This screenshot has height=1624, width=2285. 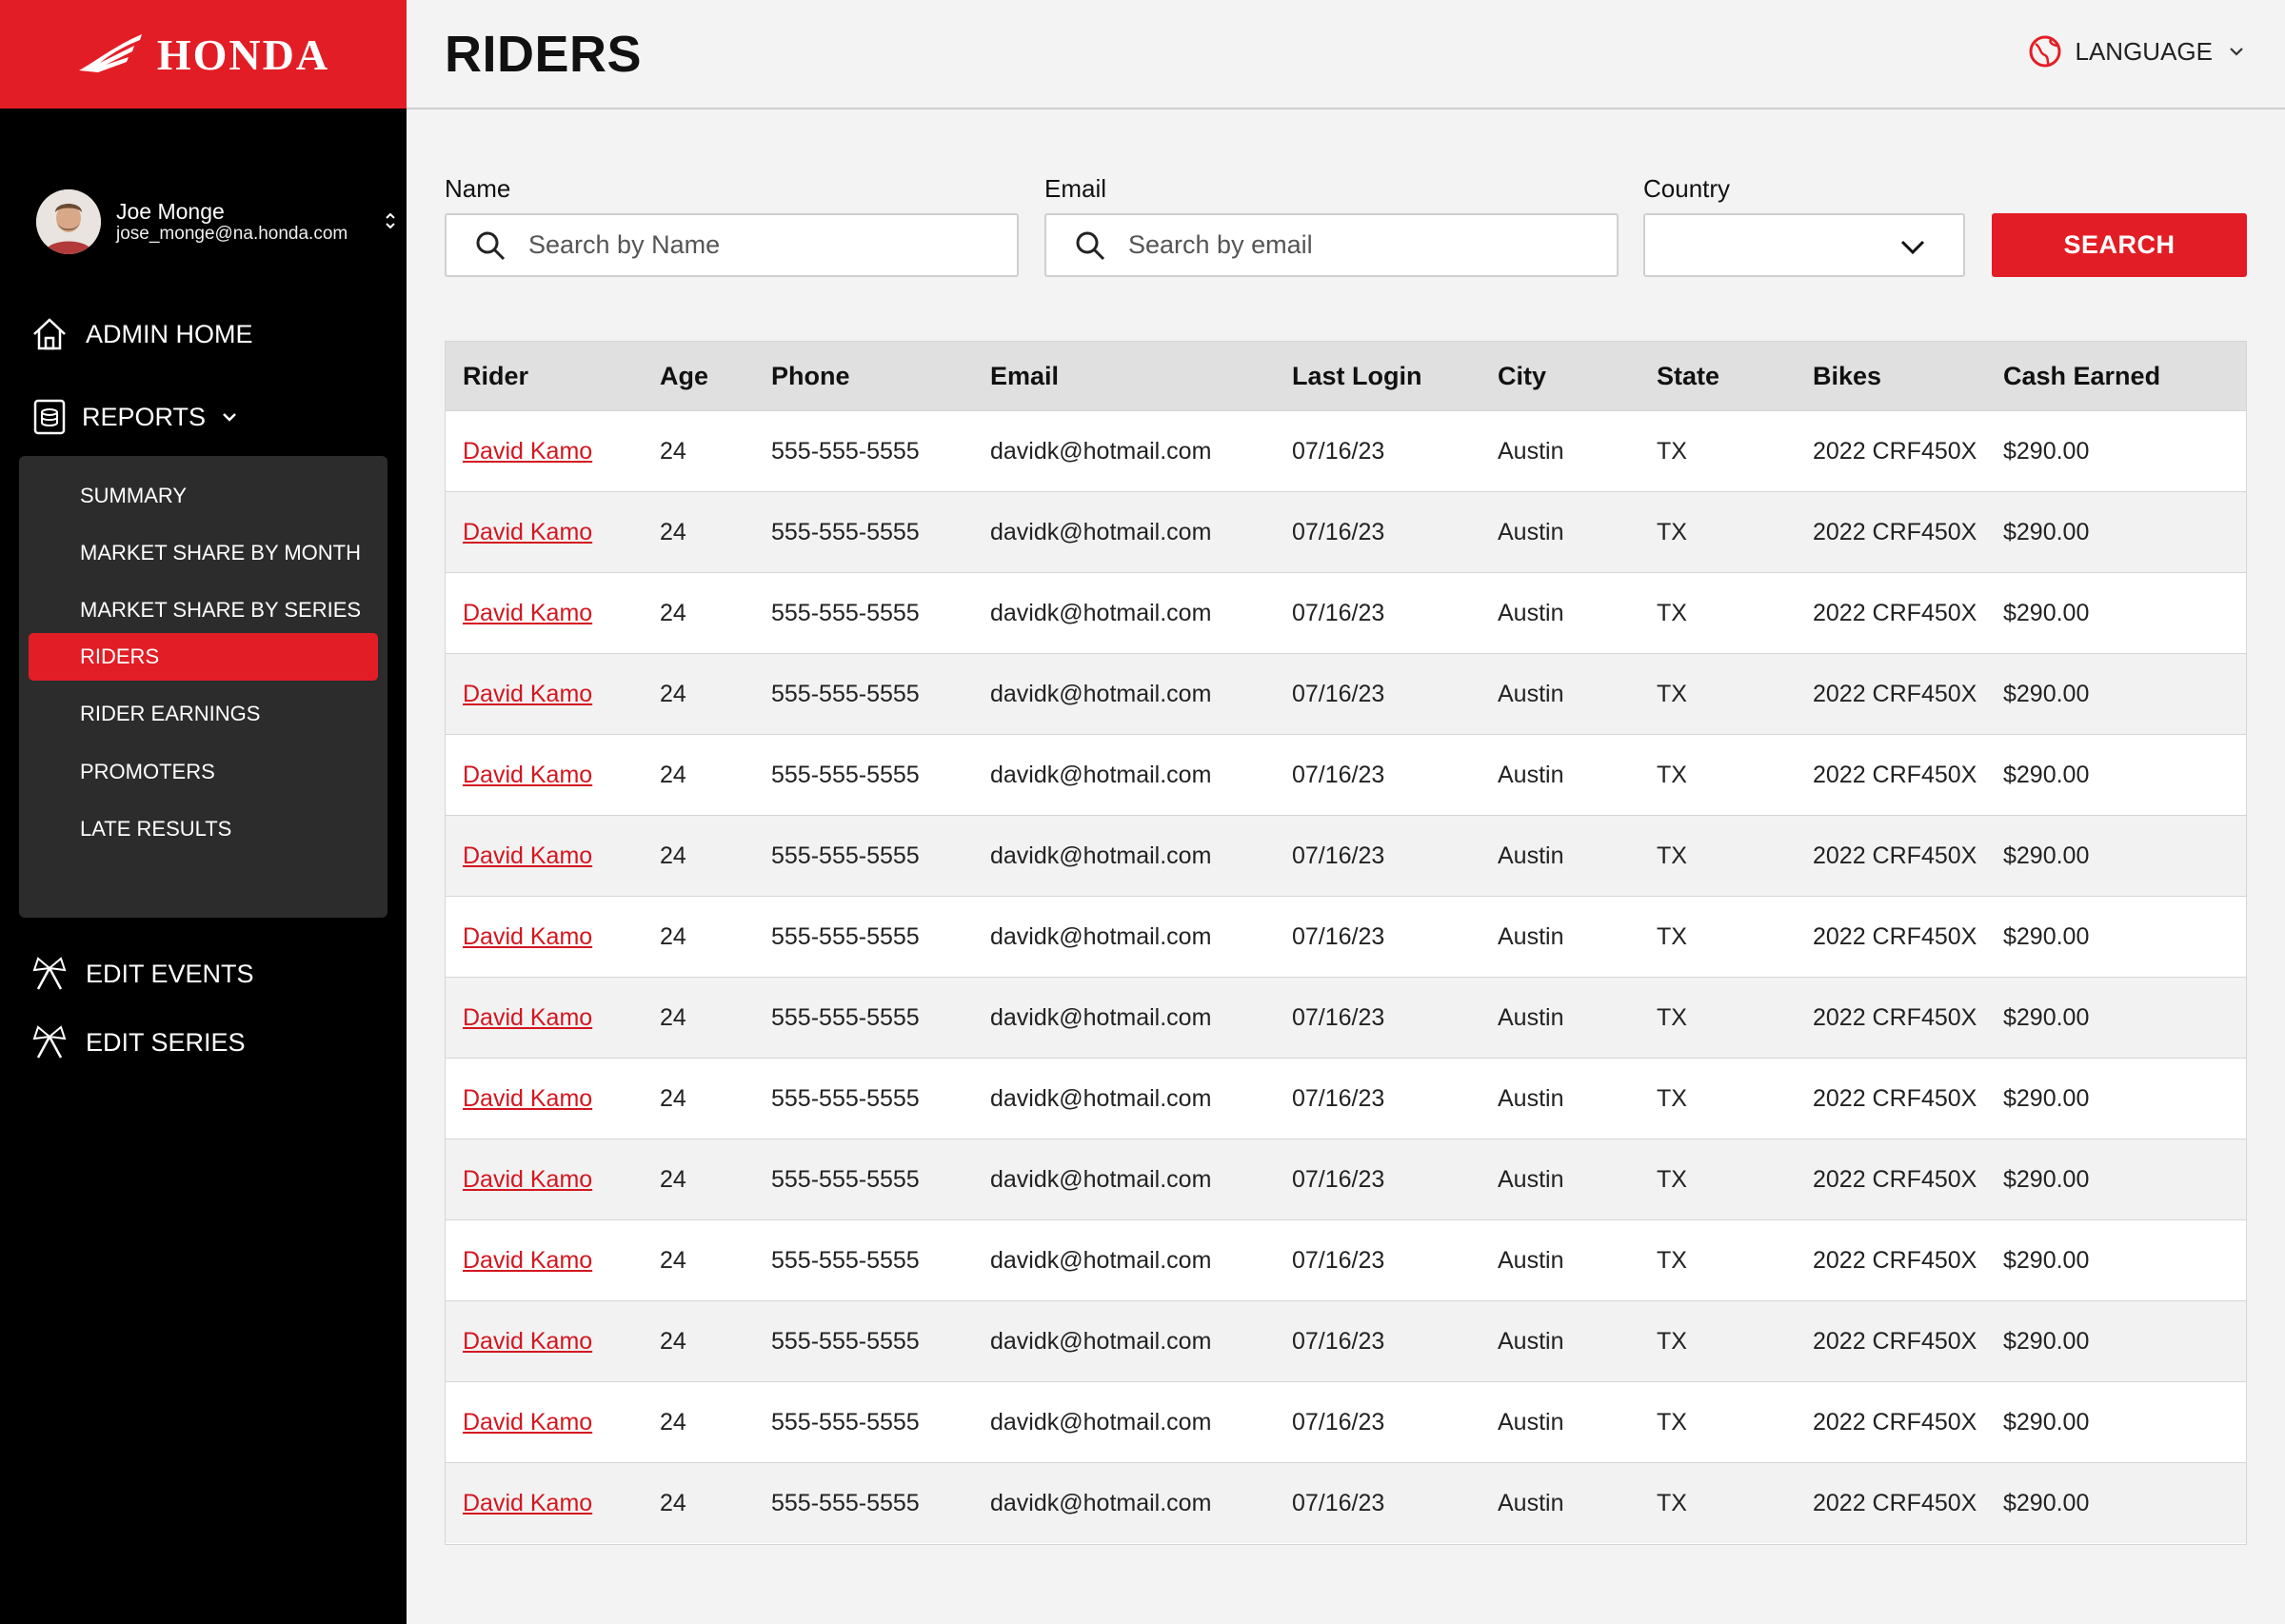 What do you see at coordinates (203, 657) in the screenshot?
I see `submenu-item-riders: RIDERS` at bounding box center [203, 657].